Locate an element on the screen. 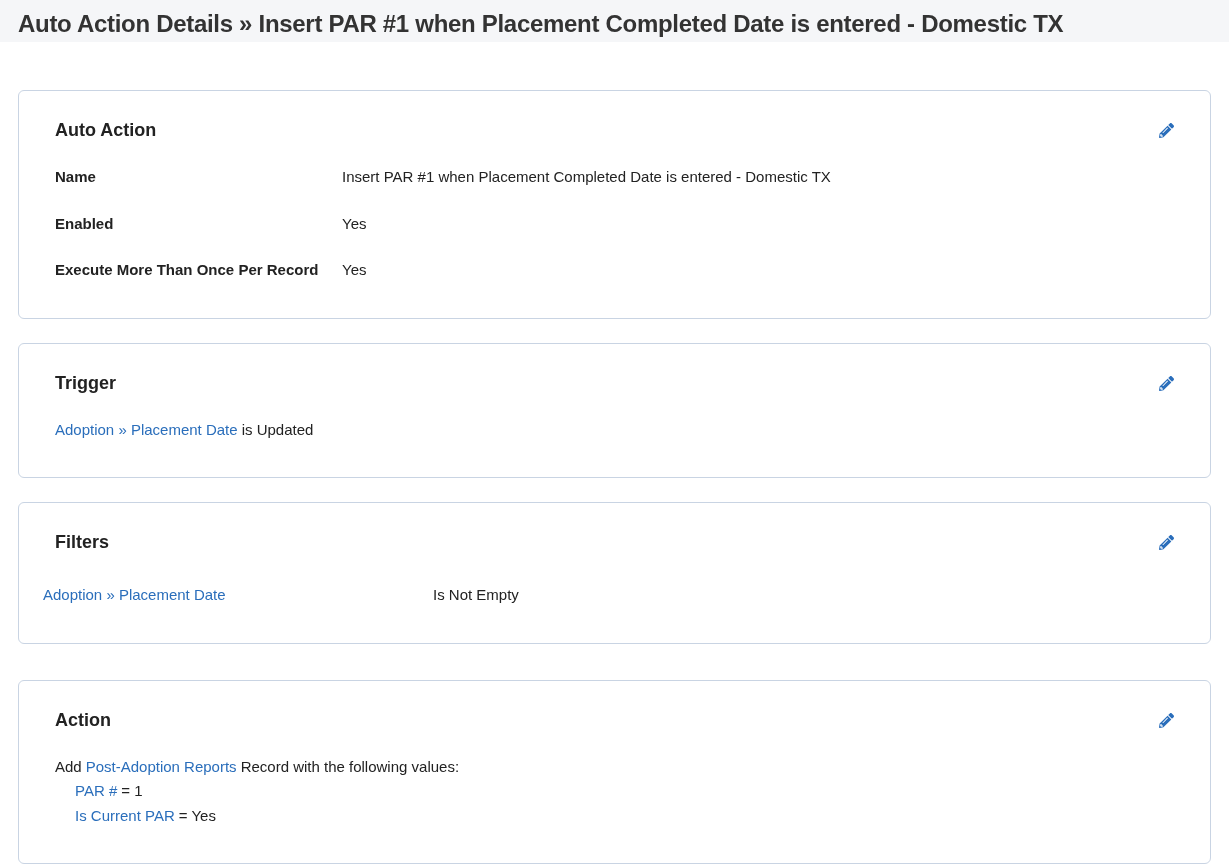  field-link: Is Current PAR is located at coordinates (125, 815).